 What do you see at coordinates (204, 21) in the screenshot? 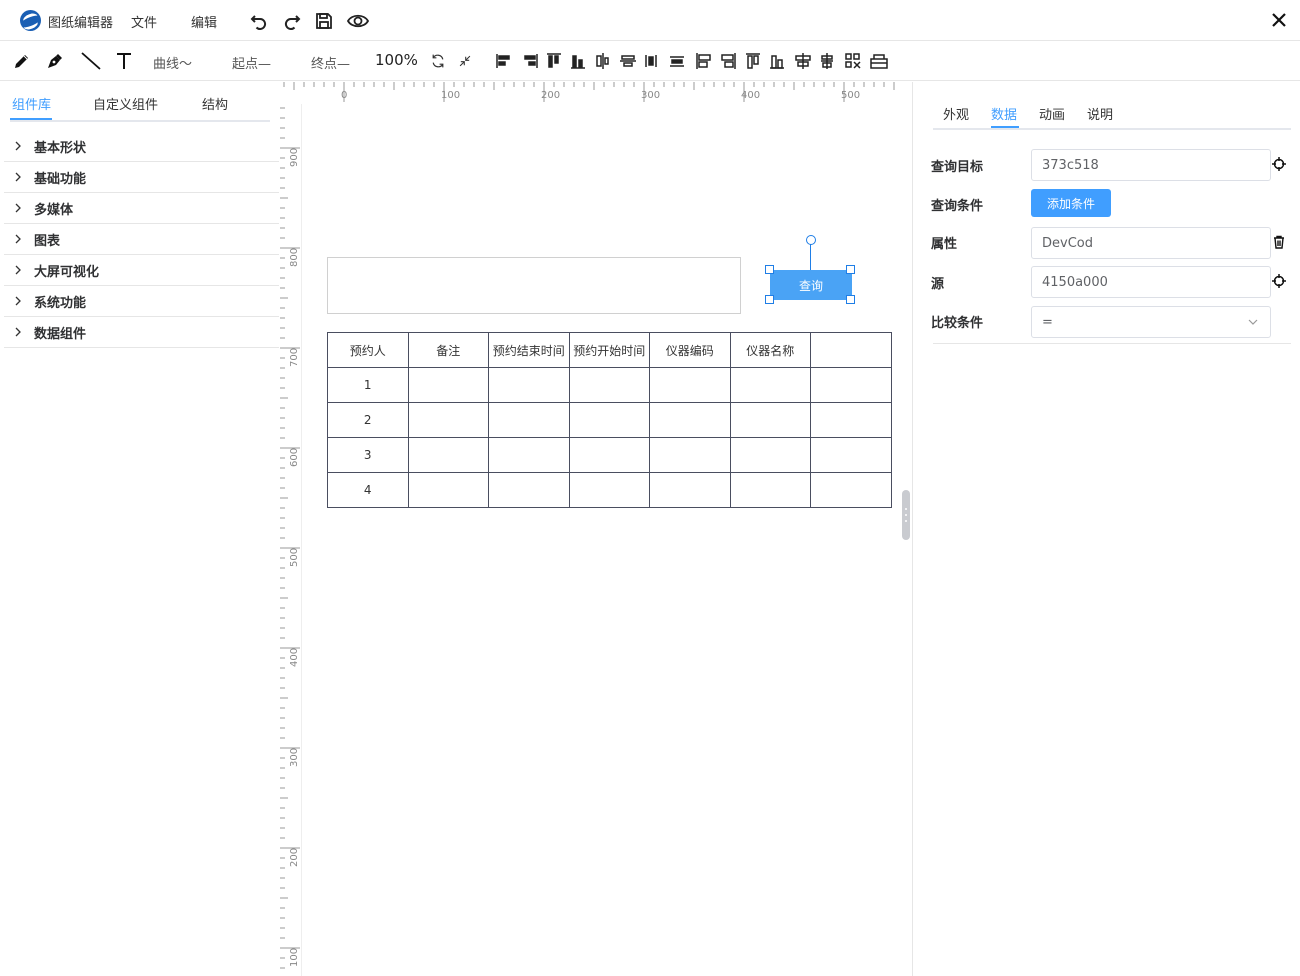
I see `menu-edit: 编辑` at bounding box center [204, 21].